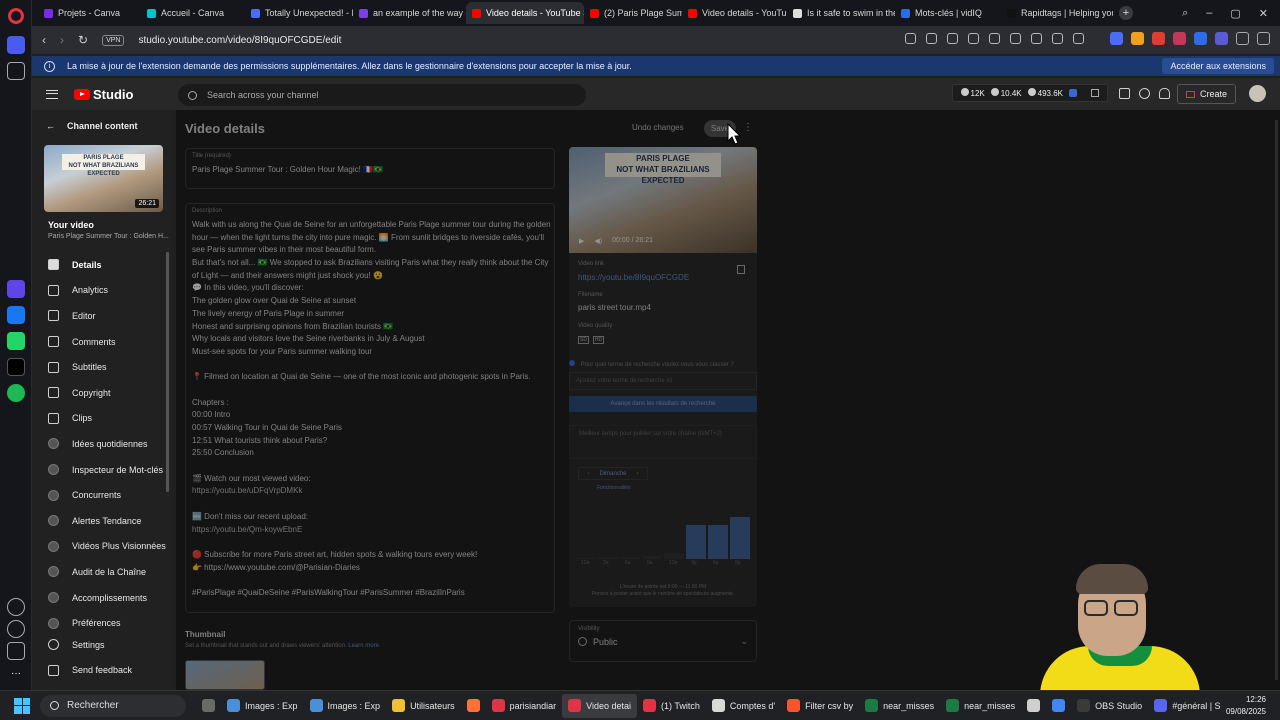 This screenshot has height=720, width=1280. Describe the element at coordinates (225, 675) in the screenshot. I see `current-thumbnail` at that location.